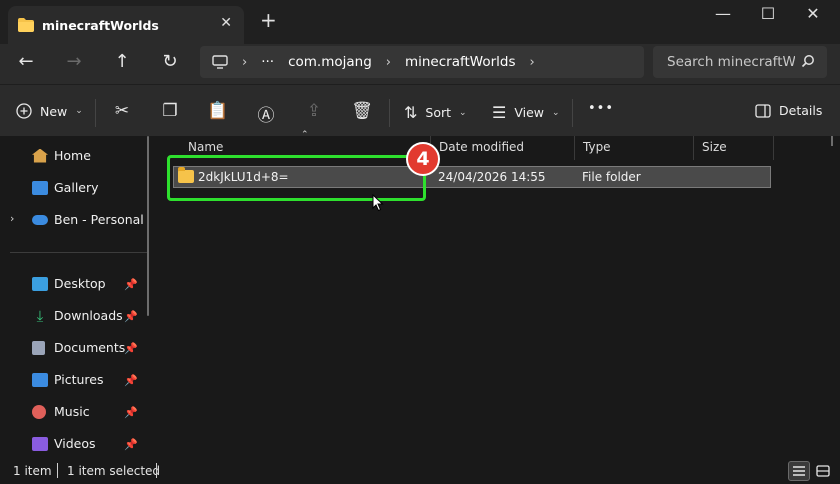  What do you see at coordinates (26, 25) in the screenshot?
I see `folder-icon` at bounding box center [26, 25].